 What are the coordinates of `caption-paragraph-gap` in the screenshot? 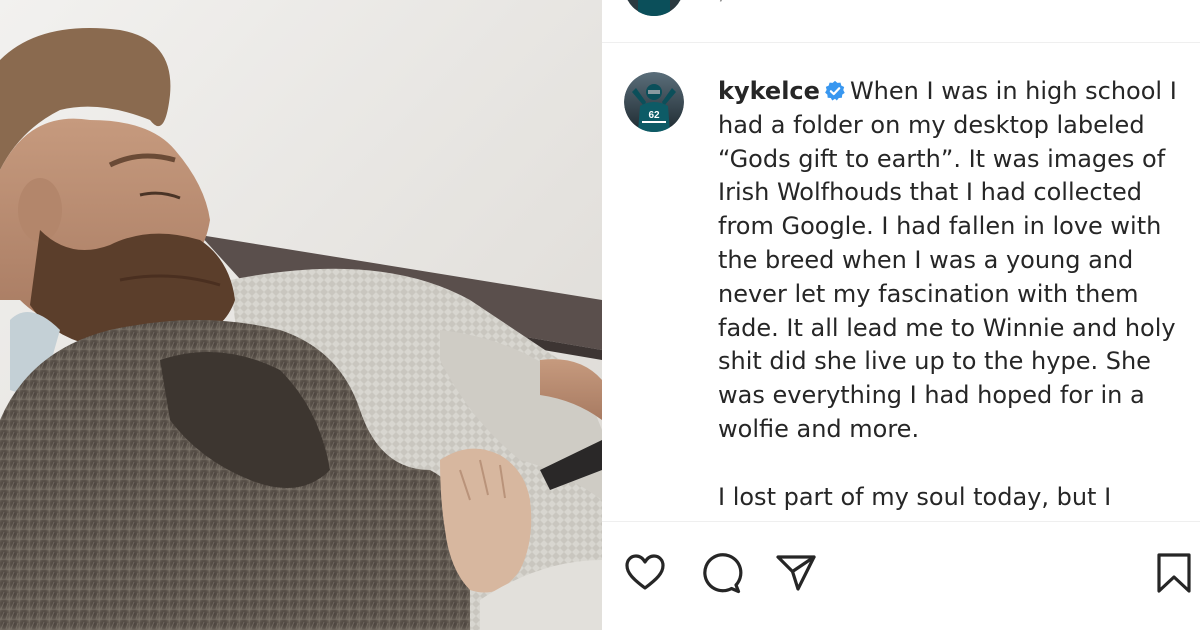 It's located at (948, 464).